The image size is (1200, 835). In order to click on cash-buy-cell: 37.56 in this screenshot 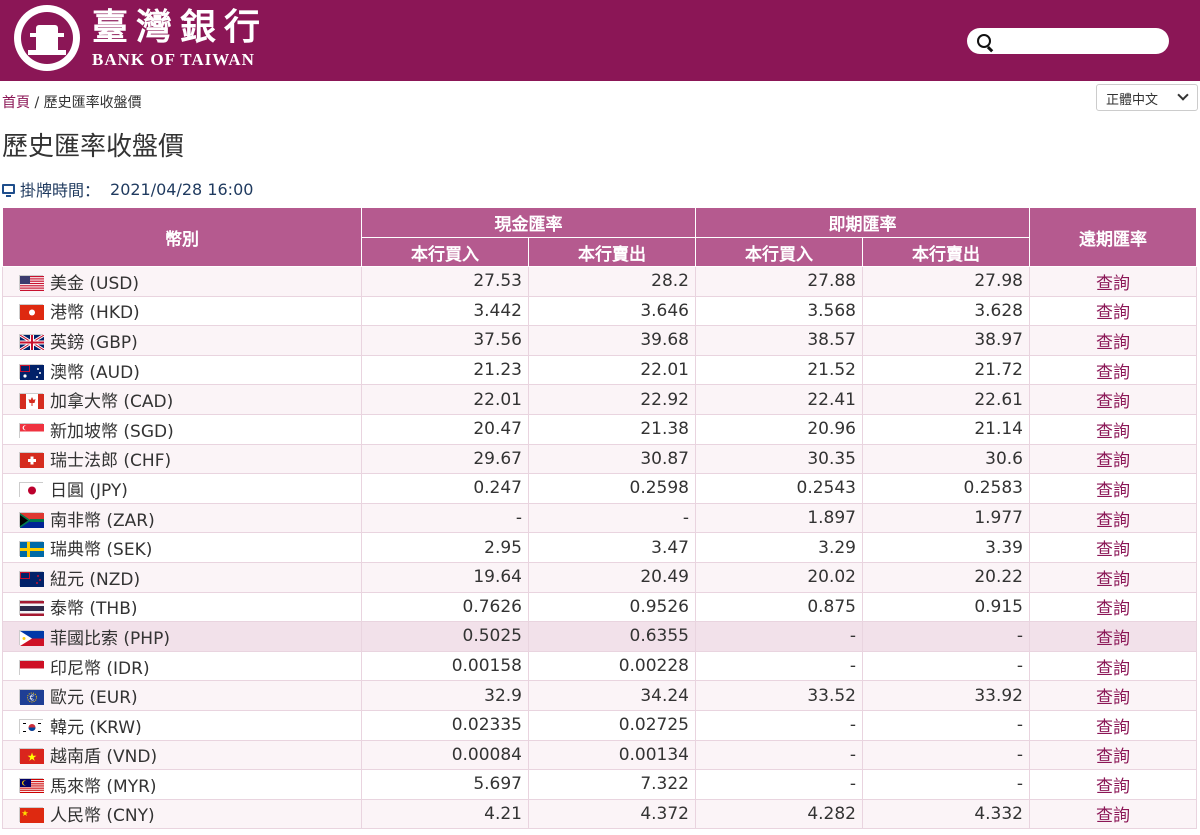, I will do `click(445, 340)`.